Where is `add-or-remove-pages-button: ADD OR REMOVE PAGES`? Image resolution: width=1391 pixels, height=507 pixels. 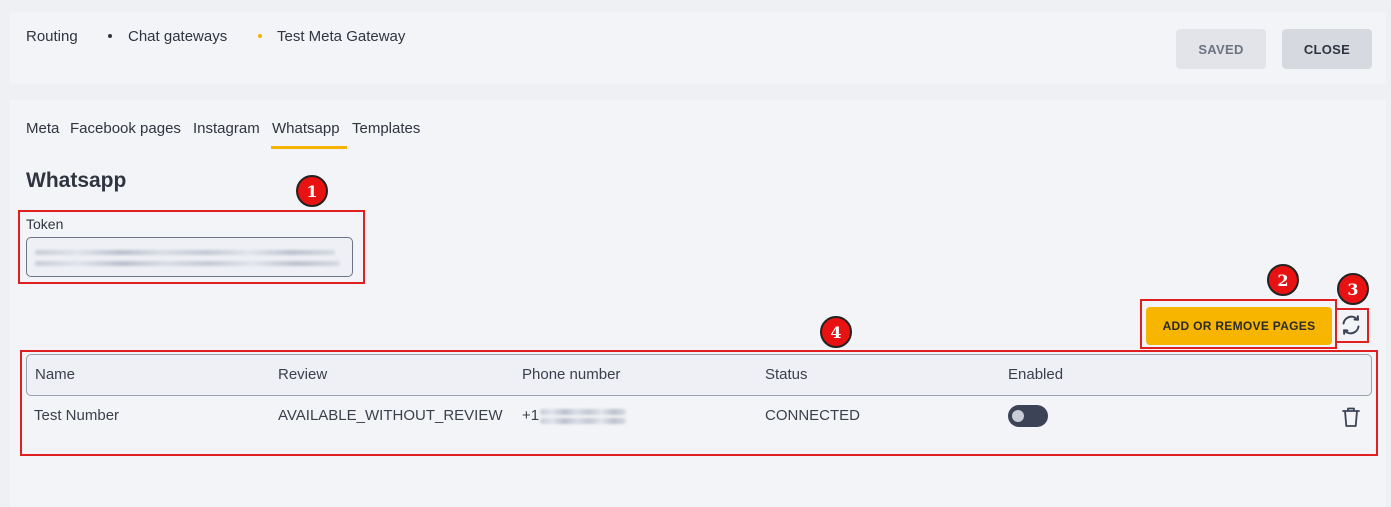
add-or-remove-pages-button: ADD OR REMOVE PAGES is located at coordinates (1239, 326).